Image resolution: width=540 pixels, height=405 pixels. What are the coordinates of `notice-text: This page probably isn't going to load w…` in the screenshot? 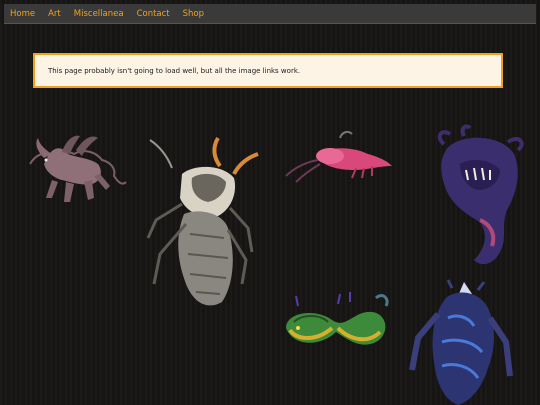 It's located at (174, 70).